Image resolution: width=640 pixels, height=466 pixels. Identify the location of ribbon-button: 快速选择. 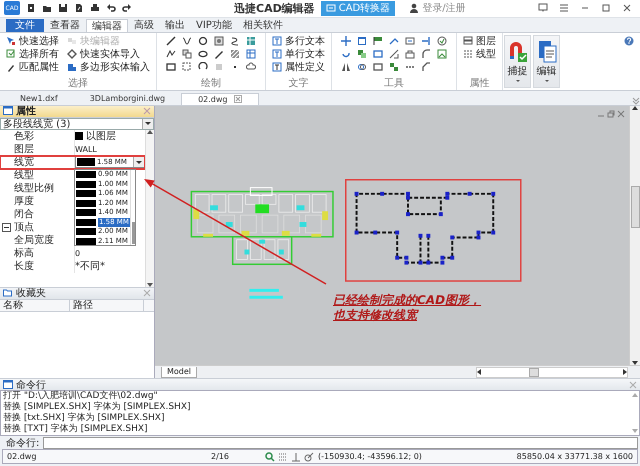
(32, 41).